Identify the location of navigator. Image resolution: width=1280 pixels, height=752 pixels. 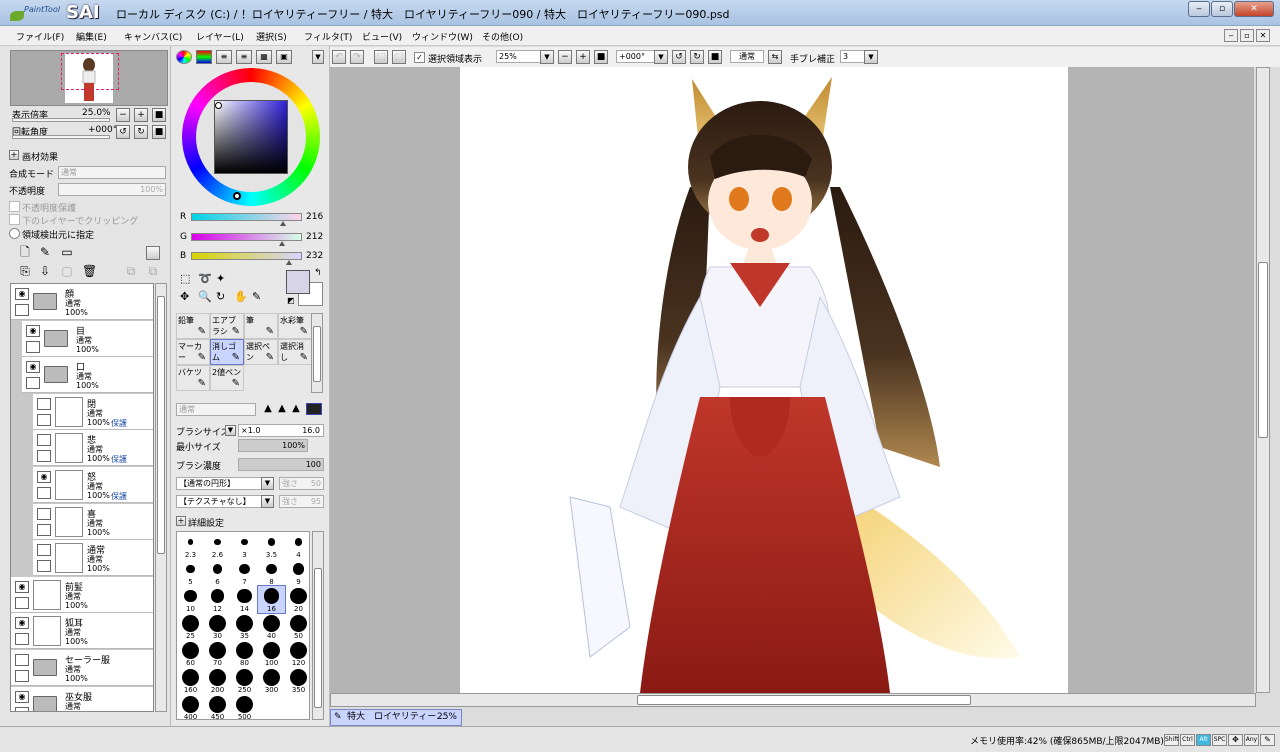
(89, 78).